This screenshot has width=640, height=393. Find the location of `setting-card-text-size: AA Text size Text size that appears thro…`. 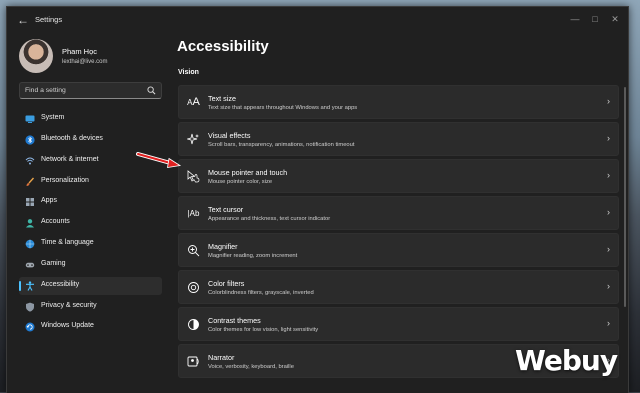

setting-card-text-size: AA Text size Text size that appears thro… is located at coordinates (398, 102).